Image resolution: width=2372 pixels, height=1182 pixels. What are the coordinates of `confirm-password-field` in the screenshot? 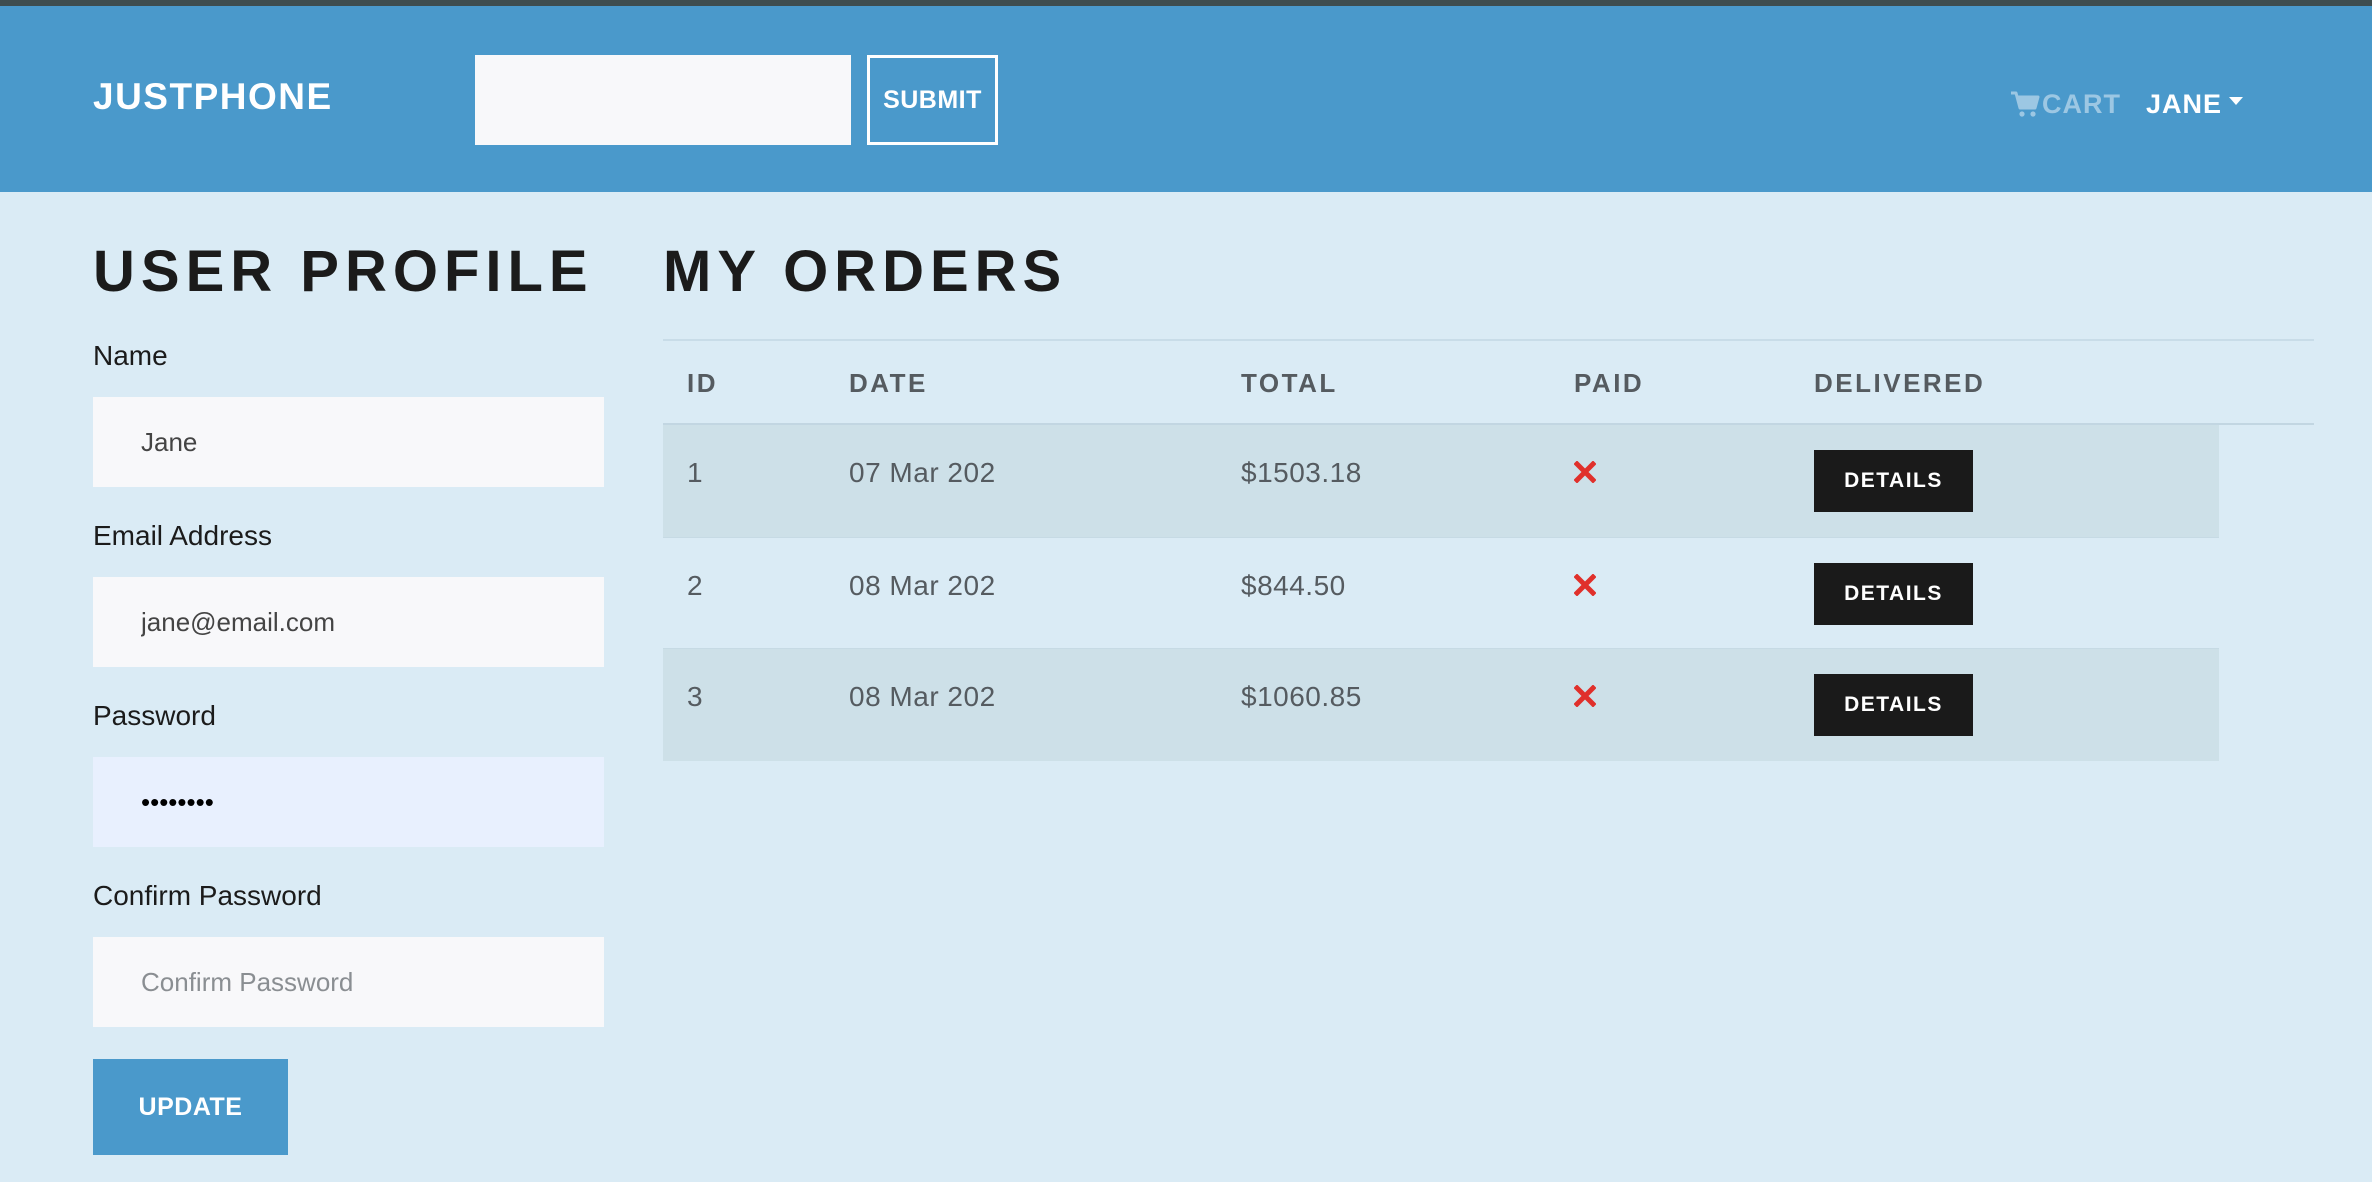 It's located at (348, 982).